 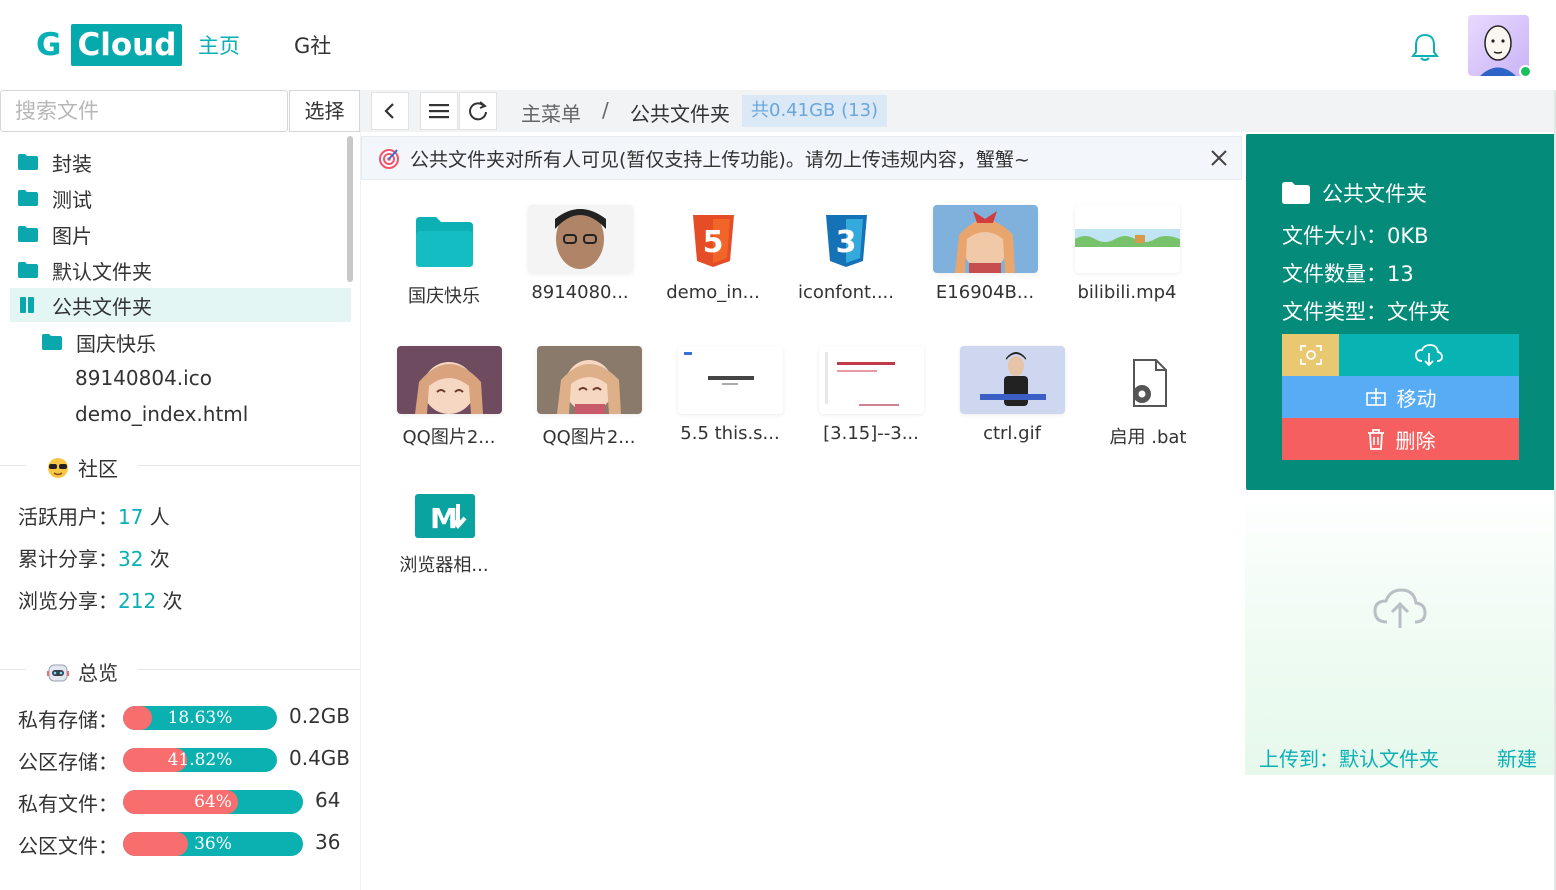 I want to click on list-view-button, so click(x=439, y=111).